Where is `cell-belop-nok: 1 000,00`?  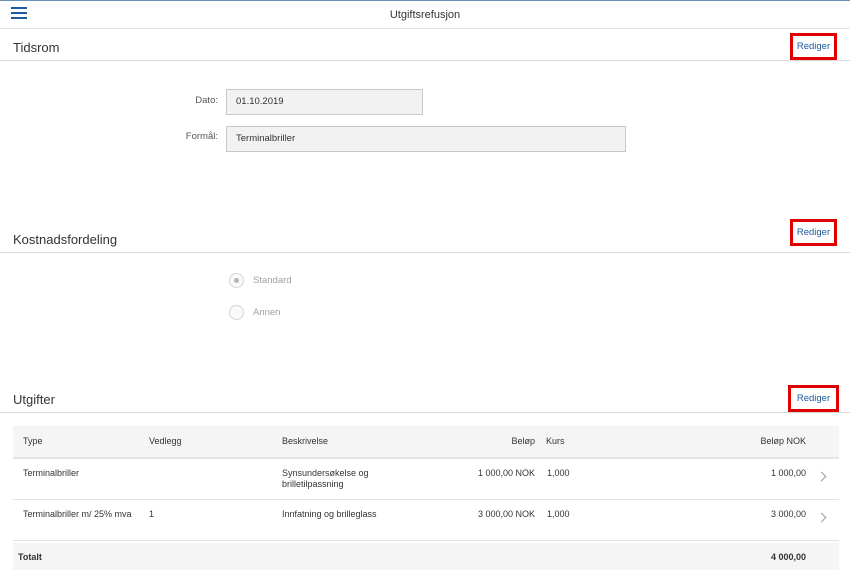
cell-belop-nok: 1 000,00 is located at coordinates (788, 473).